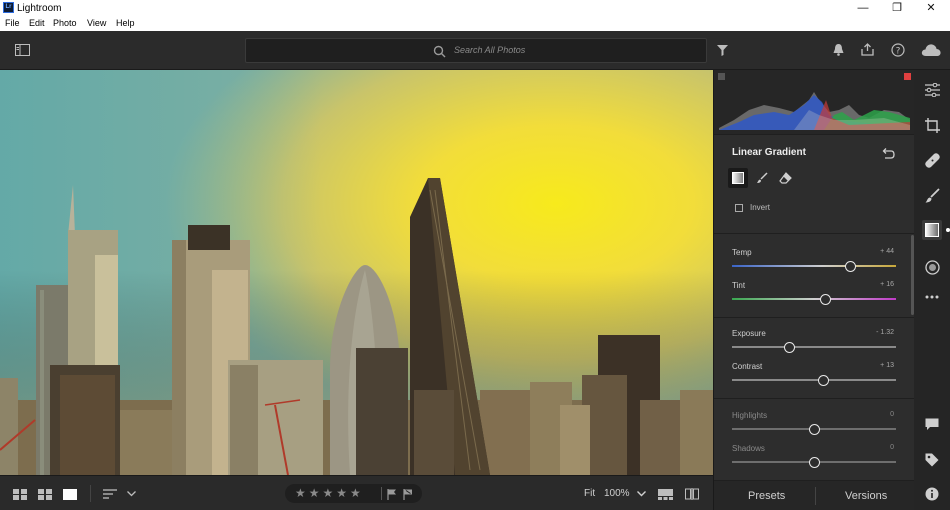 The image size is (950, 510). I want to click on help-icon: ?, so click(897, 49).